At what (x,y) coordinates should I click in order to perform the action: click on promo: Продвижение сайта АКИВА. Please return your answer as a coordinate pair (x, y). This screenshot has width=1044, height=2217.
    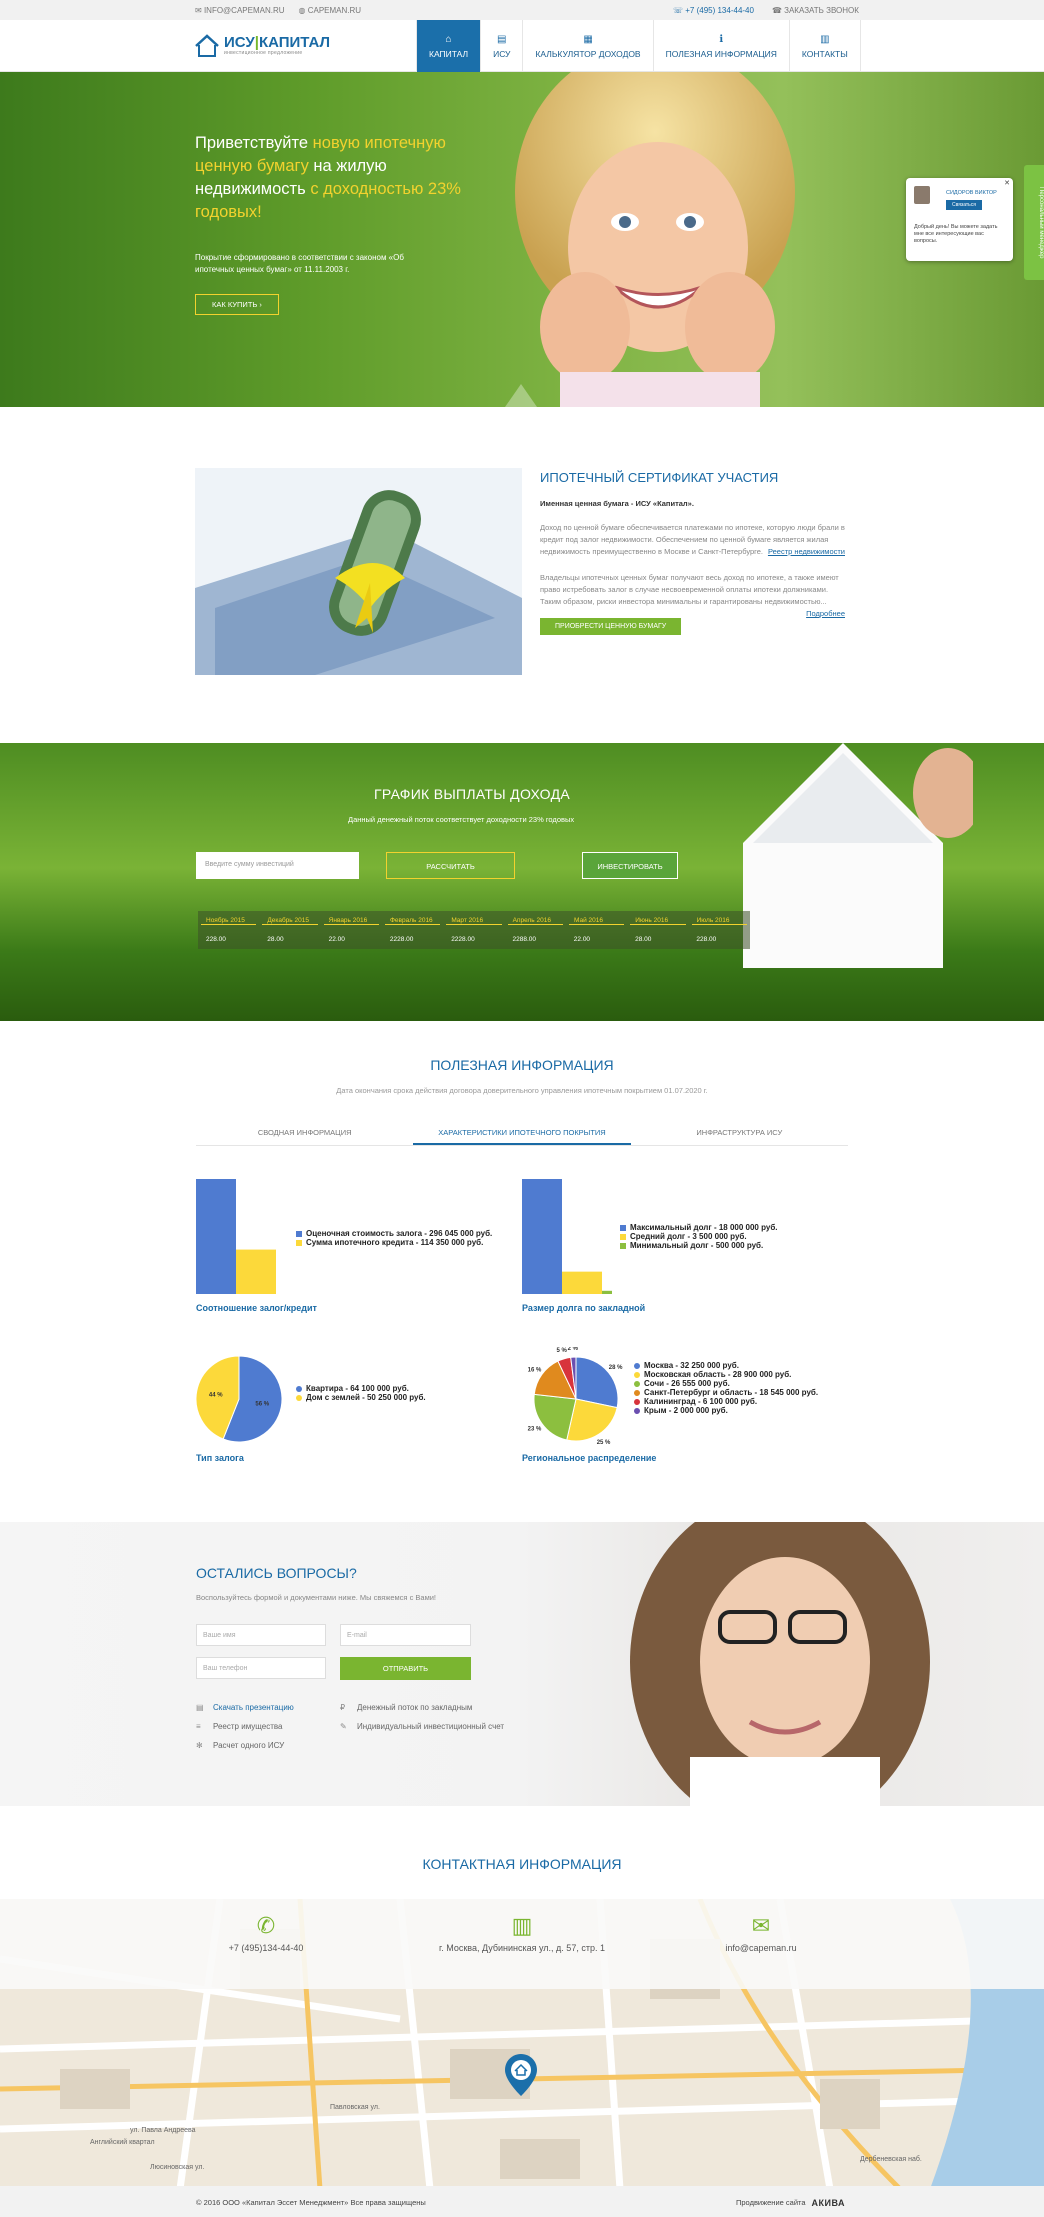
    Looking at the image, I should click on (790, 2203).